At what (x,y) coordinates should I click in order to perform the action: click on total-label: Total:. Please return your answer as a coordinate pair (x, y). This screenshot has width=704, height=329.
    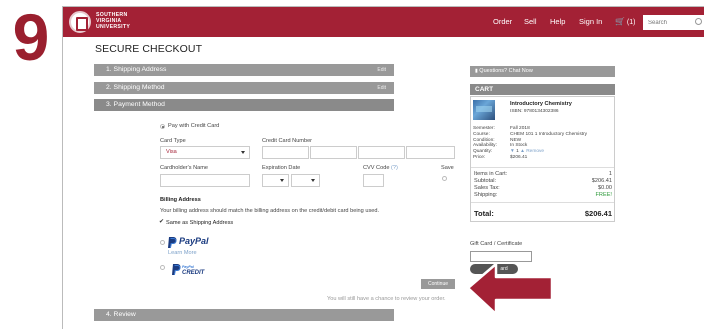
    Looking at the image, I should click on (484, 213).